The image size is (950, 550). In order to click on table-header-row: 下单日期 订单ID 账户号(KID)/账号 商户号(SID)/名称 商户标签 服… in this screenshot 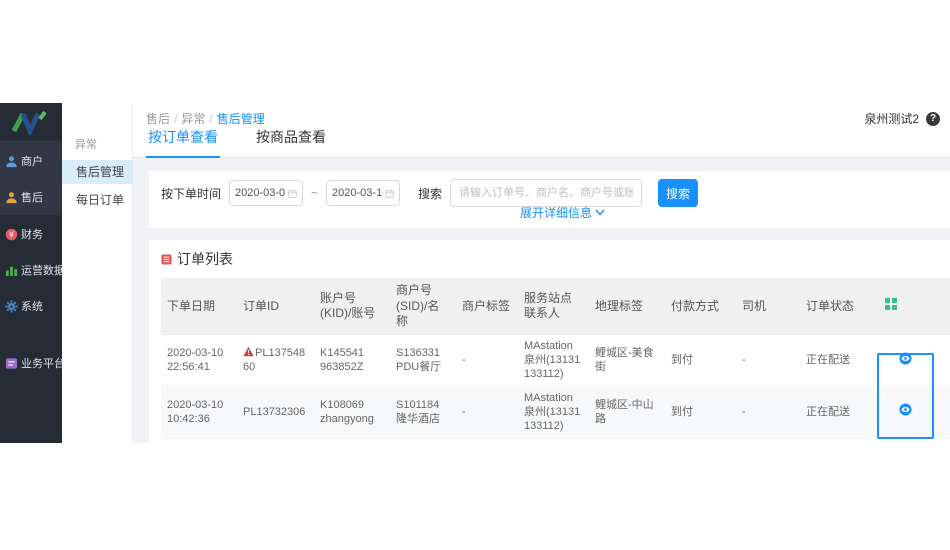, I will do `click(555, 306)`.